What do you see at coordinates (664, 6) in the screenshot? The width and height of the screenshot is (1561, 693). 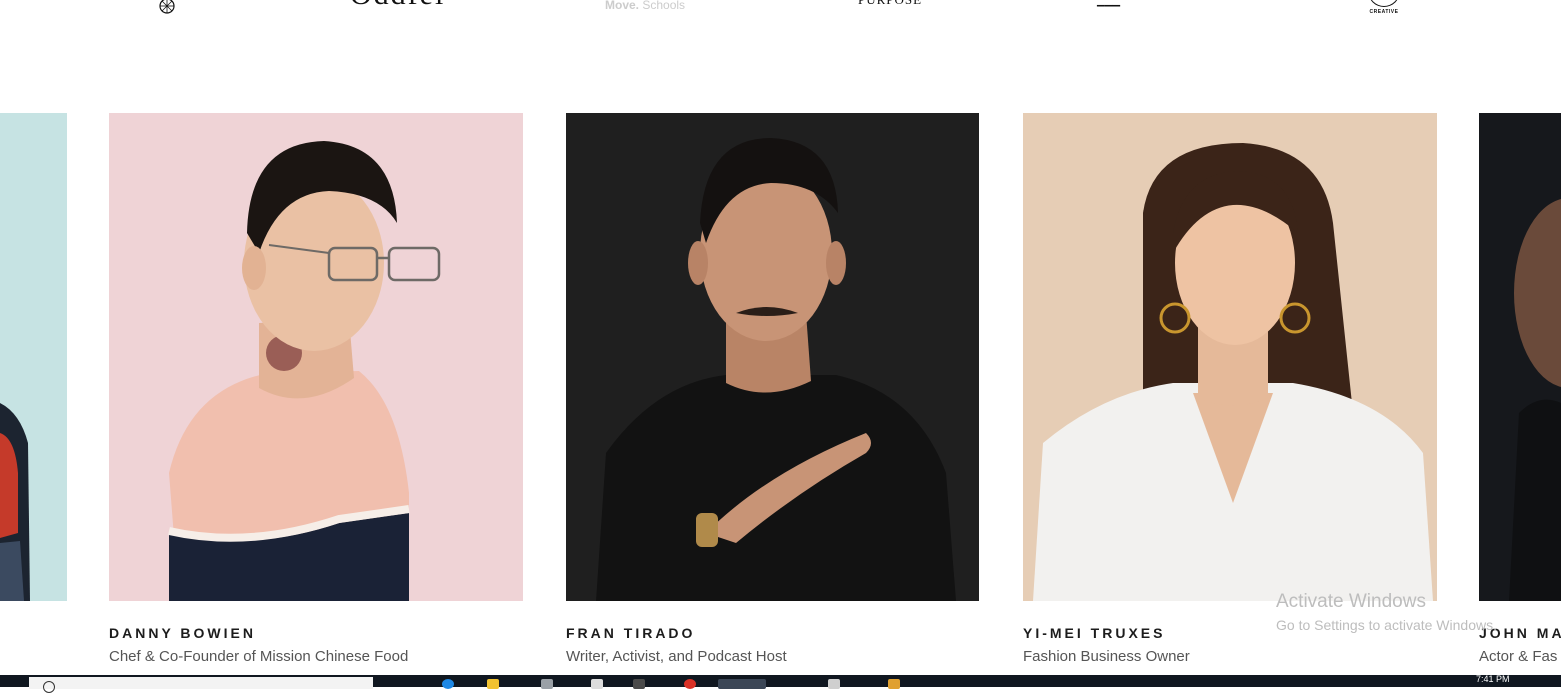 I see `logo-schools-text: Schools` at bounding box center [664, 6].